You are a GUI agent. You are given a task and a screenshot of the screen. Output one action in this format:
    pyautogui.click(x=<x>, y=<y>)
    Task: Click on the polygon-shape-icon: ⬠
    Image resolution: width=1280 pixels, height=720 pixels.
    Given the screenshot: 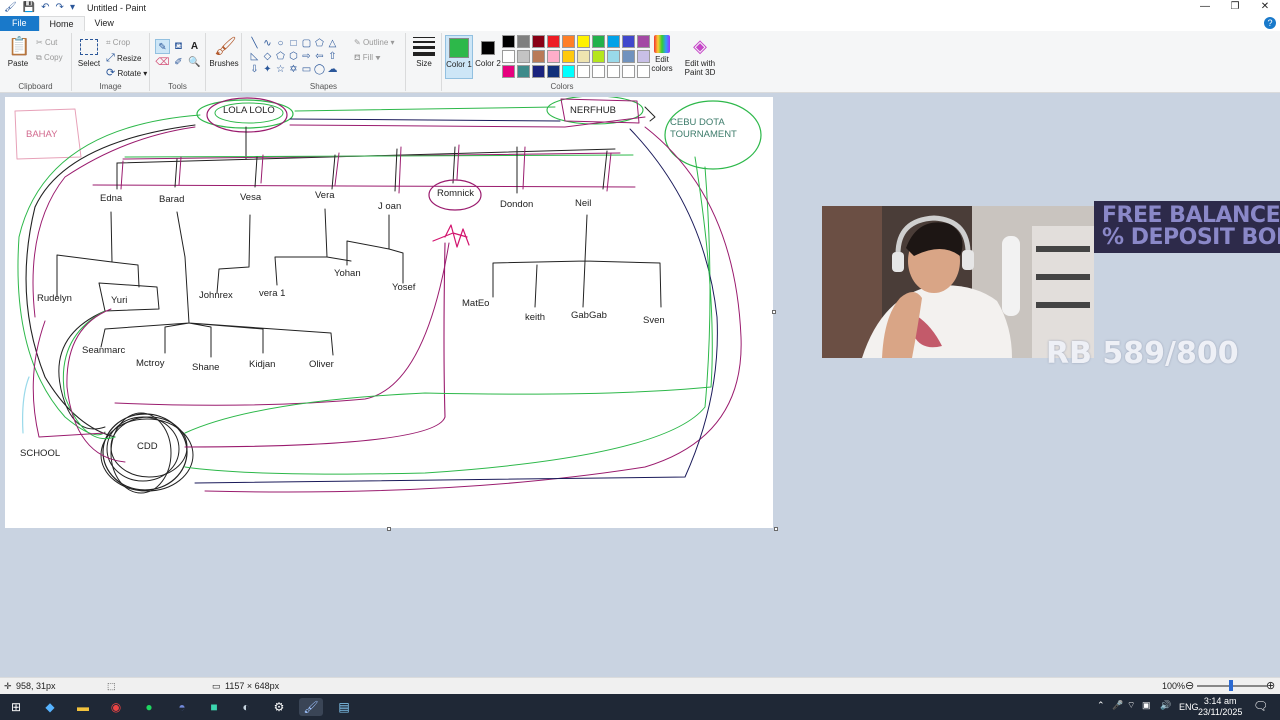 What is the action you would take?
    pyautogui.click(x=319, y=43)
    